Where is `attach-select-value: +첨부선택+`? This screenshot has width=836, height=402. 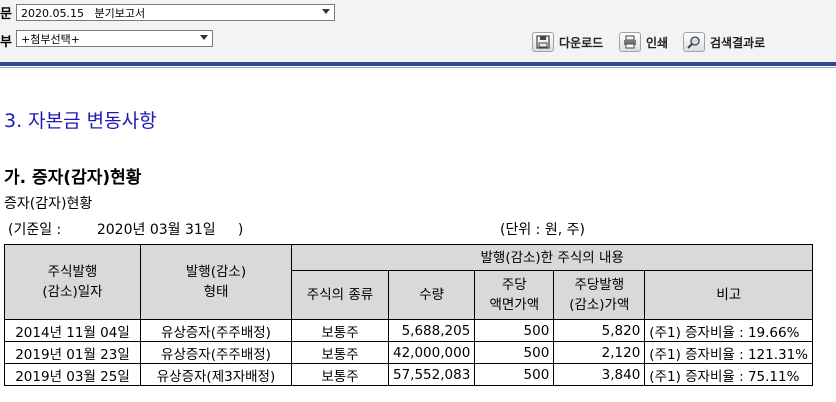 attach-select-value: +첨부선택+ is located at coordinates (50, 39).